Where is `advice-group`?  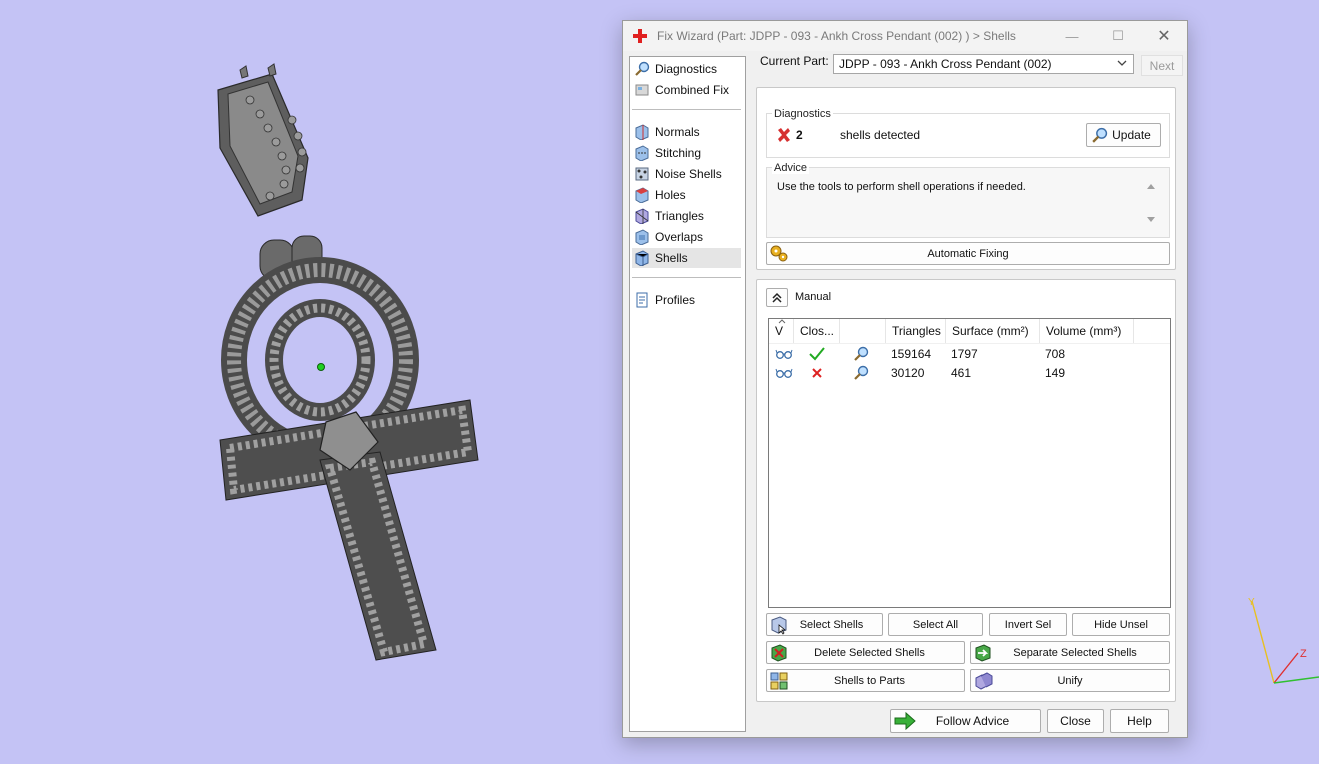
advice-group is located at coordinates (968, 202).